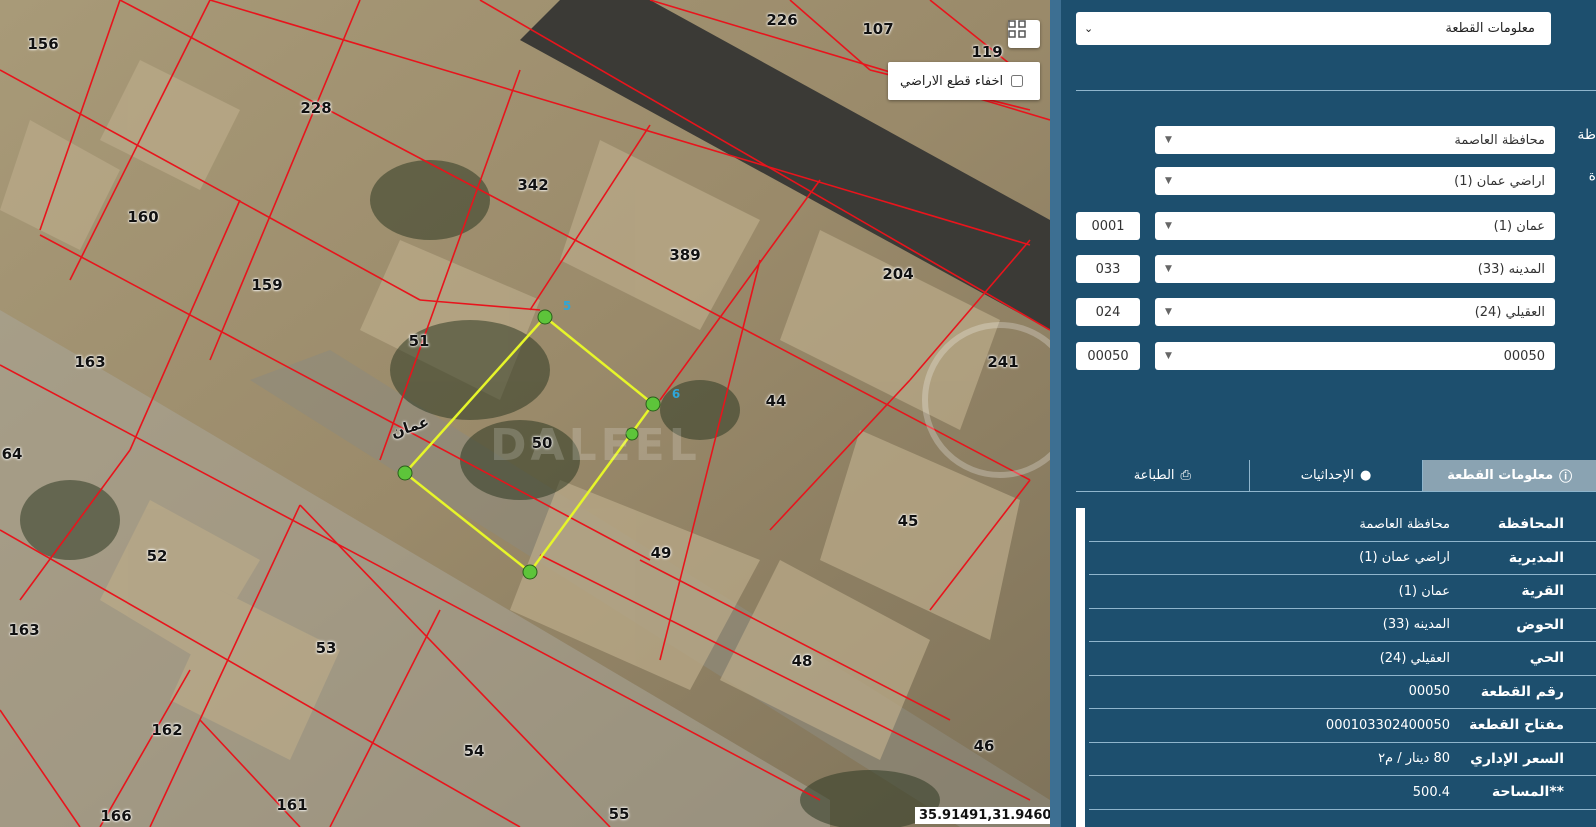 Image resolution: width=1596 pixels, height=827 pixels. What do you see at coordinates (685, 255) in the screenshot?
I see `parcel-number: 389` at bounding box center [685, 255].